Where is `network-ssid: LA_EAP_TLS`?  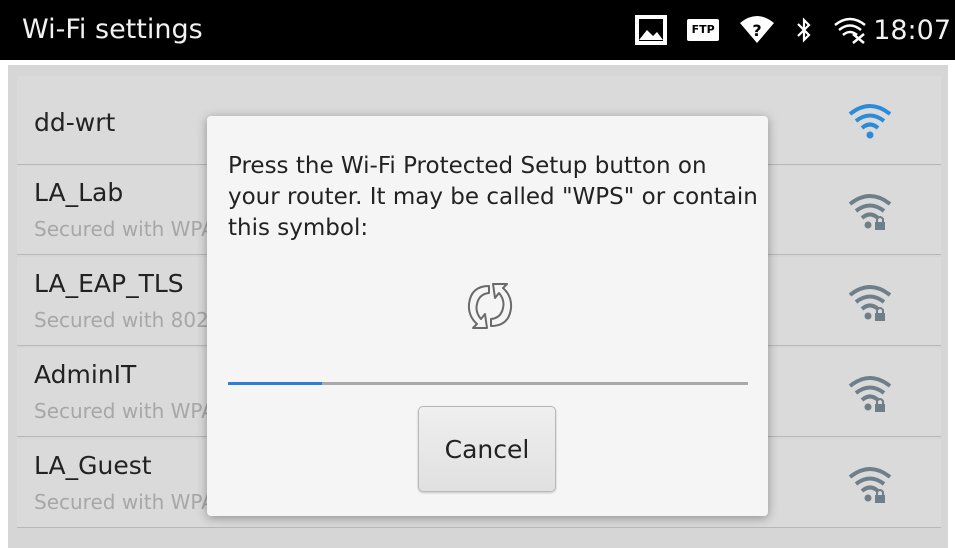 network-ssid: LA_EAP_TLS is located at coordinates (109, 283).